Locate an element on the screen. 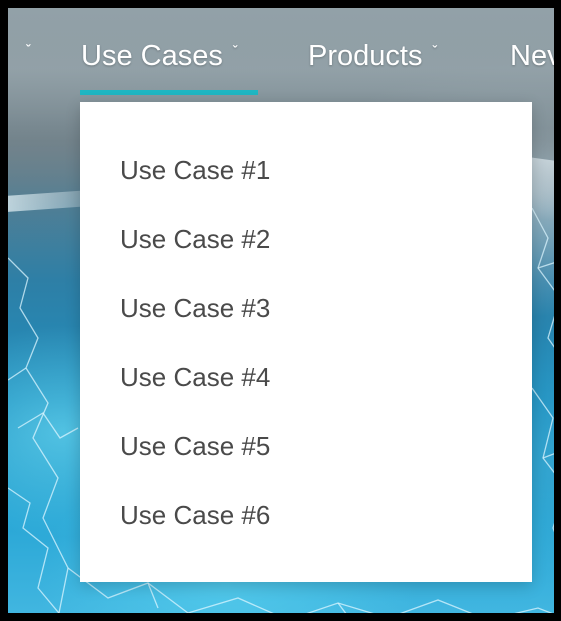 This screenshot has height=621, width=561. nav-item-label: Use Cases is located at coordinates (152, 55).